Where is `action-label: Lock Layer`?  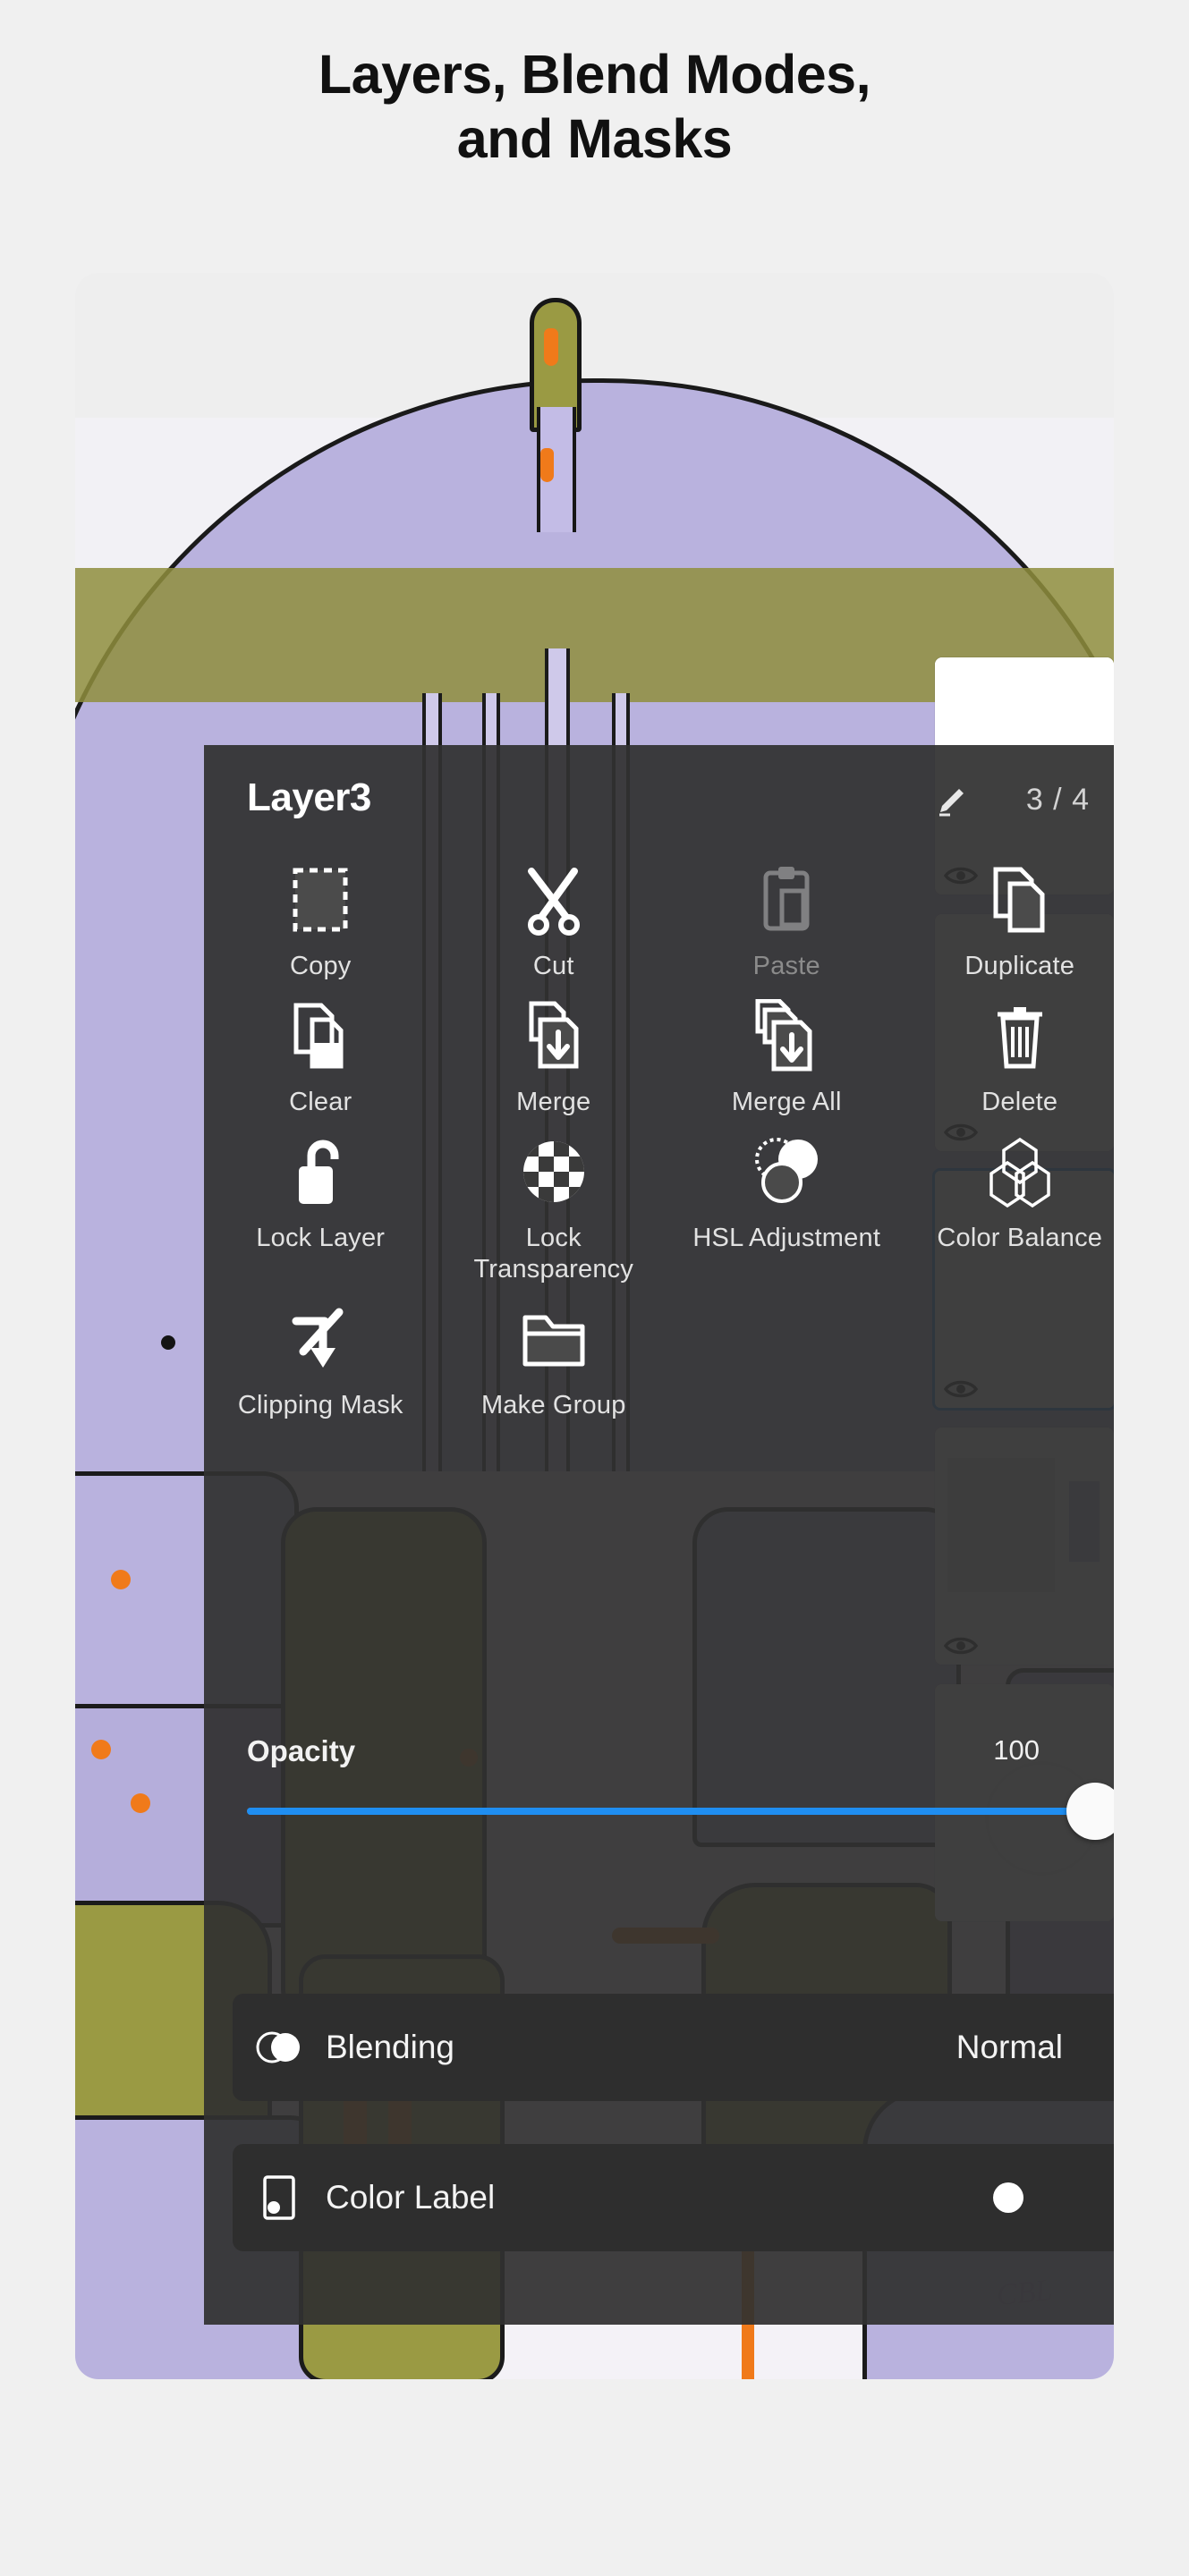
action-label: Lock Layer is located at coordinates (321, 1238).